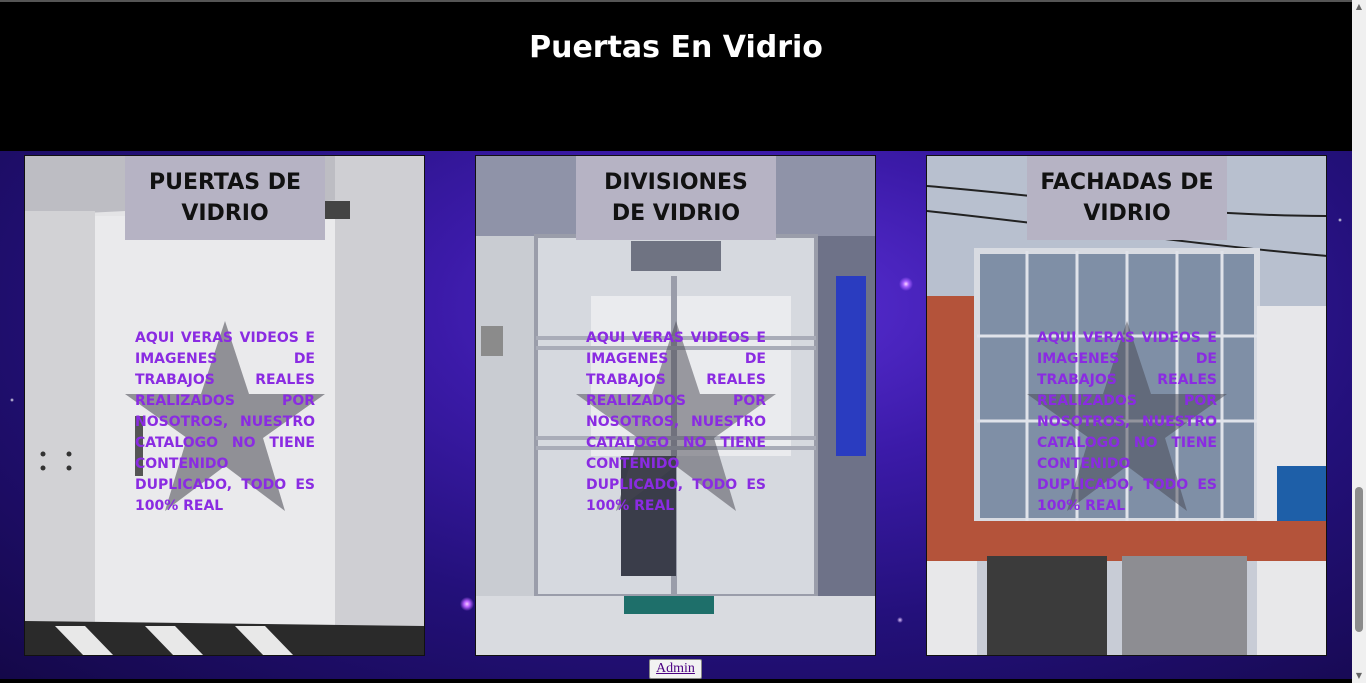 The height and width of the screenshot is (683, 1366). I want to click on scroll-up-arrow-icon: ▲, so click(1359, 7).